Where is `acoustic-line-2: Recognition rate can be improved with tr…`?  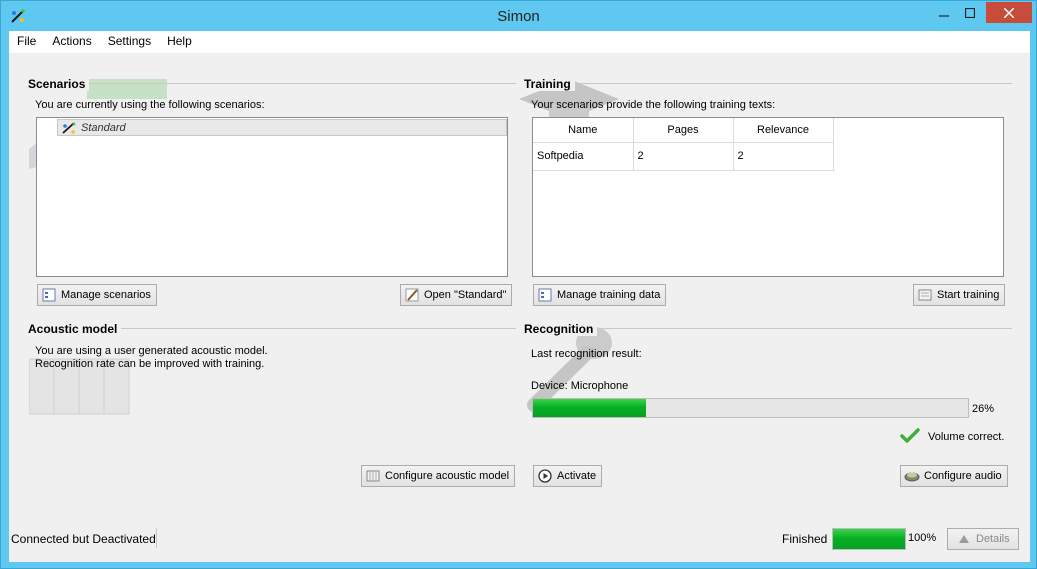 acoustic-line-2: Recognition rate can be improved with tr… is located at coordinates (150, 364).